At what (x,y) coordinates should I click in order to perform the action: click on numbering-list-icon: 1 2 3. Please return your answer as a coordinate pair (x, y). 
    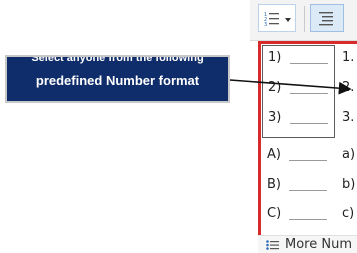
    Looking at the image, I should click on (271, 19).